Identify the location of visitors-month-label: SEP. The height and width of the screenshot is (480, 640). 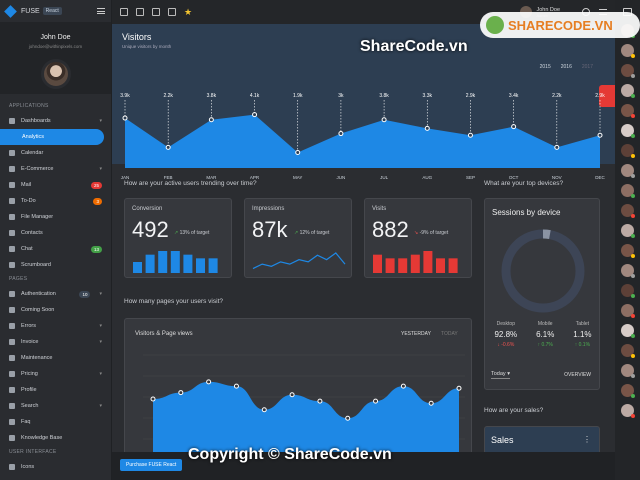
(470, 177).